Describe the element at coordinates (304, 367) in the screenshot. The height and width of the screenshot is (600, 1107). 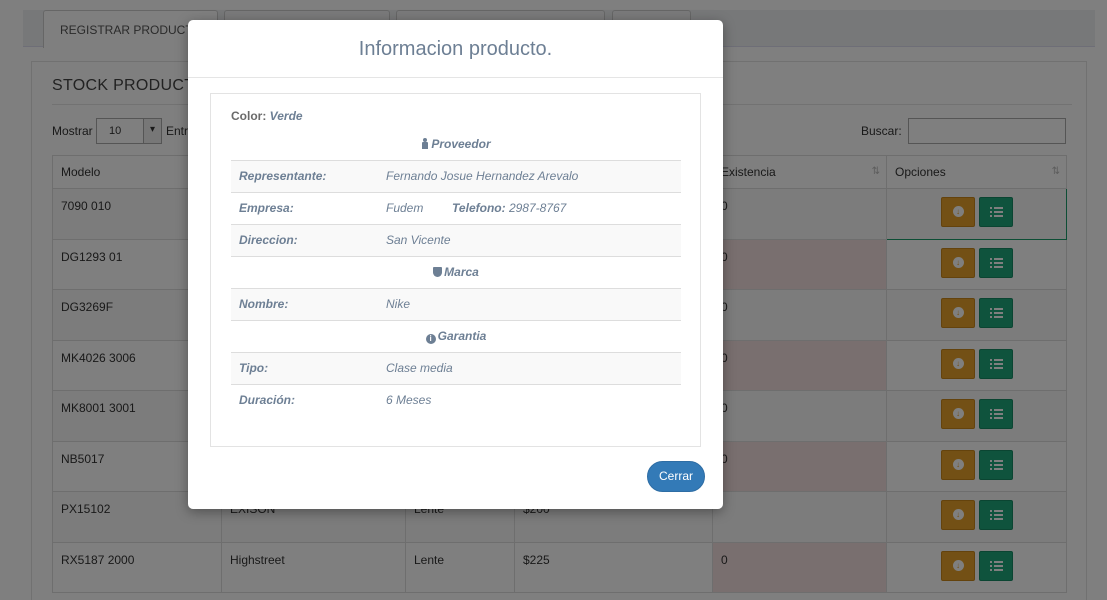
I see `tipo-label: Tipo:` at that location.